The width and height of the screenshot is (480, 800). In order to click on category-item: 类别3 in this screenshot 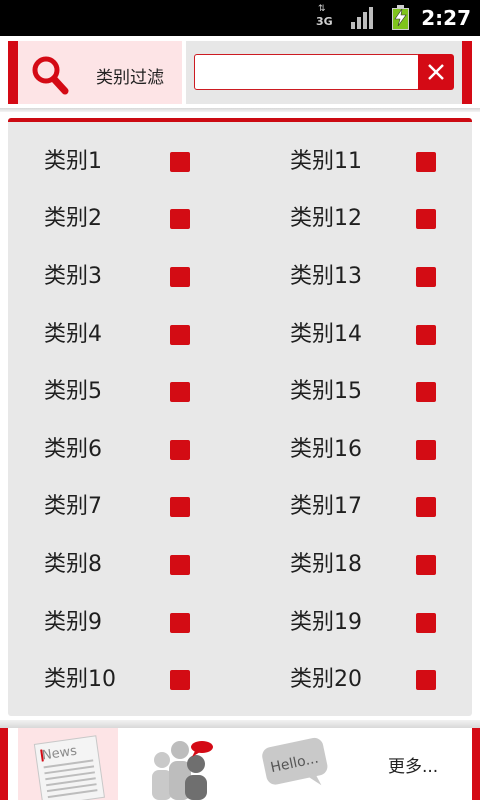, I will do `click(144, 277)`.